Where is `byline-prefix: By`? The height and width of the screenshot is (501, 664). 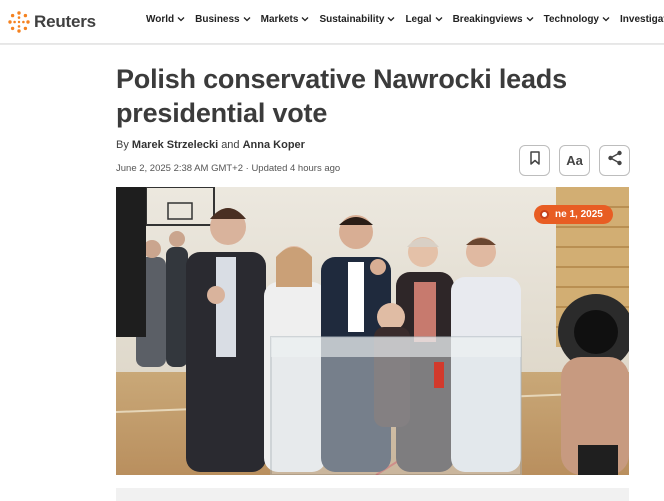
byline-prefix: By is located at coordinates (122, 145).